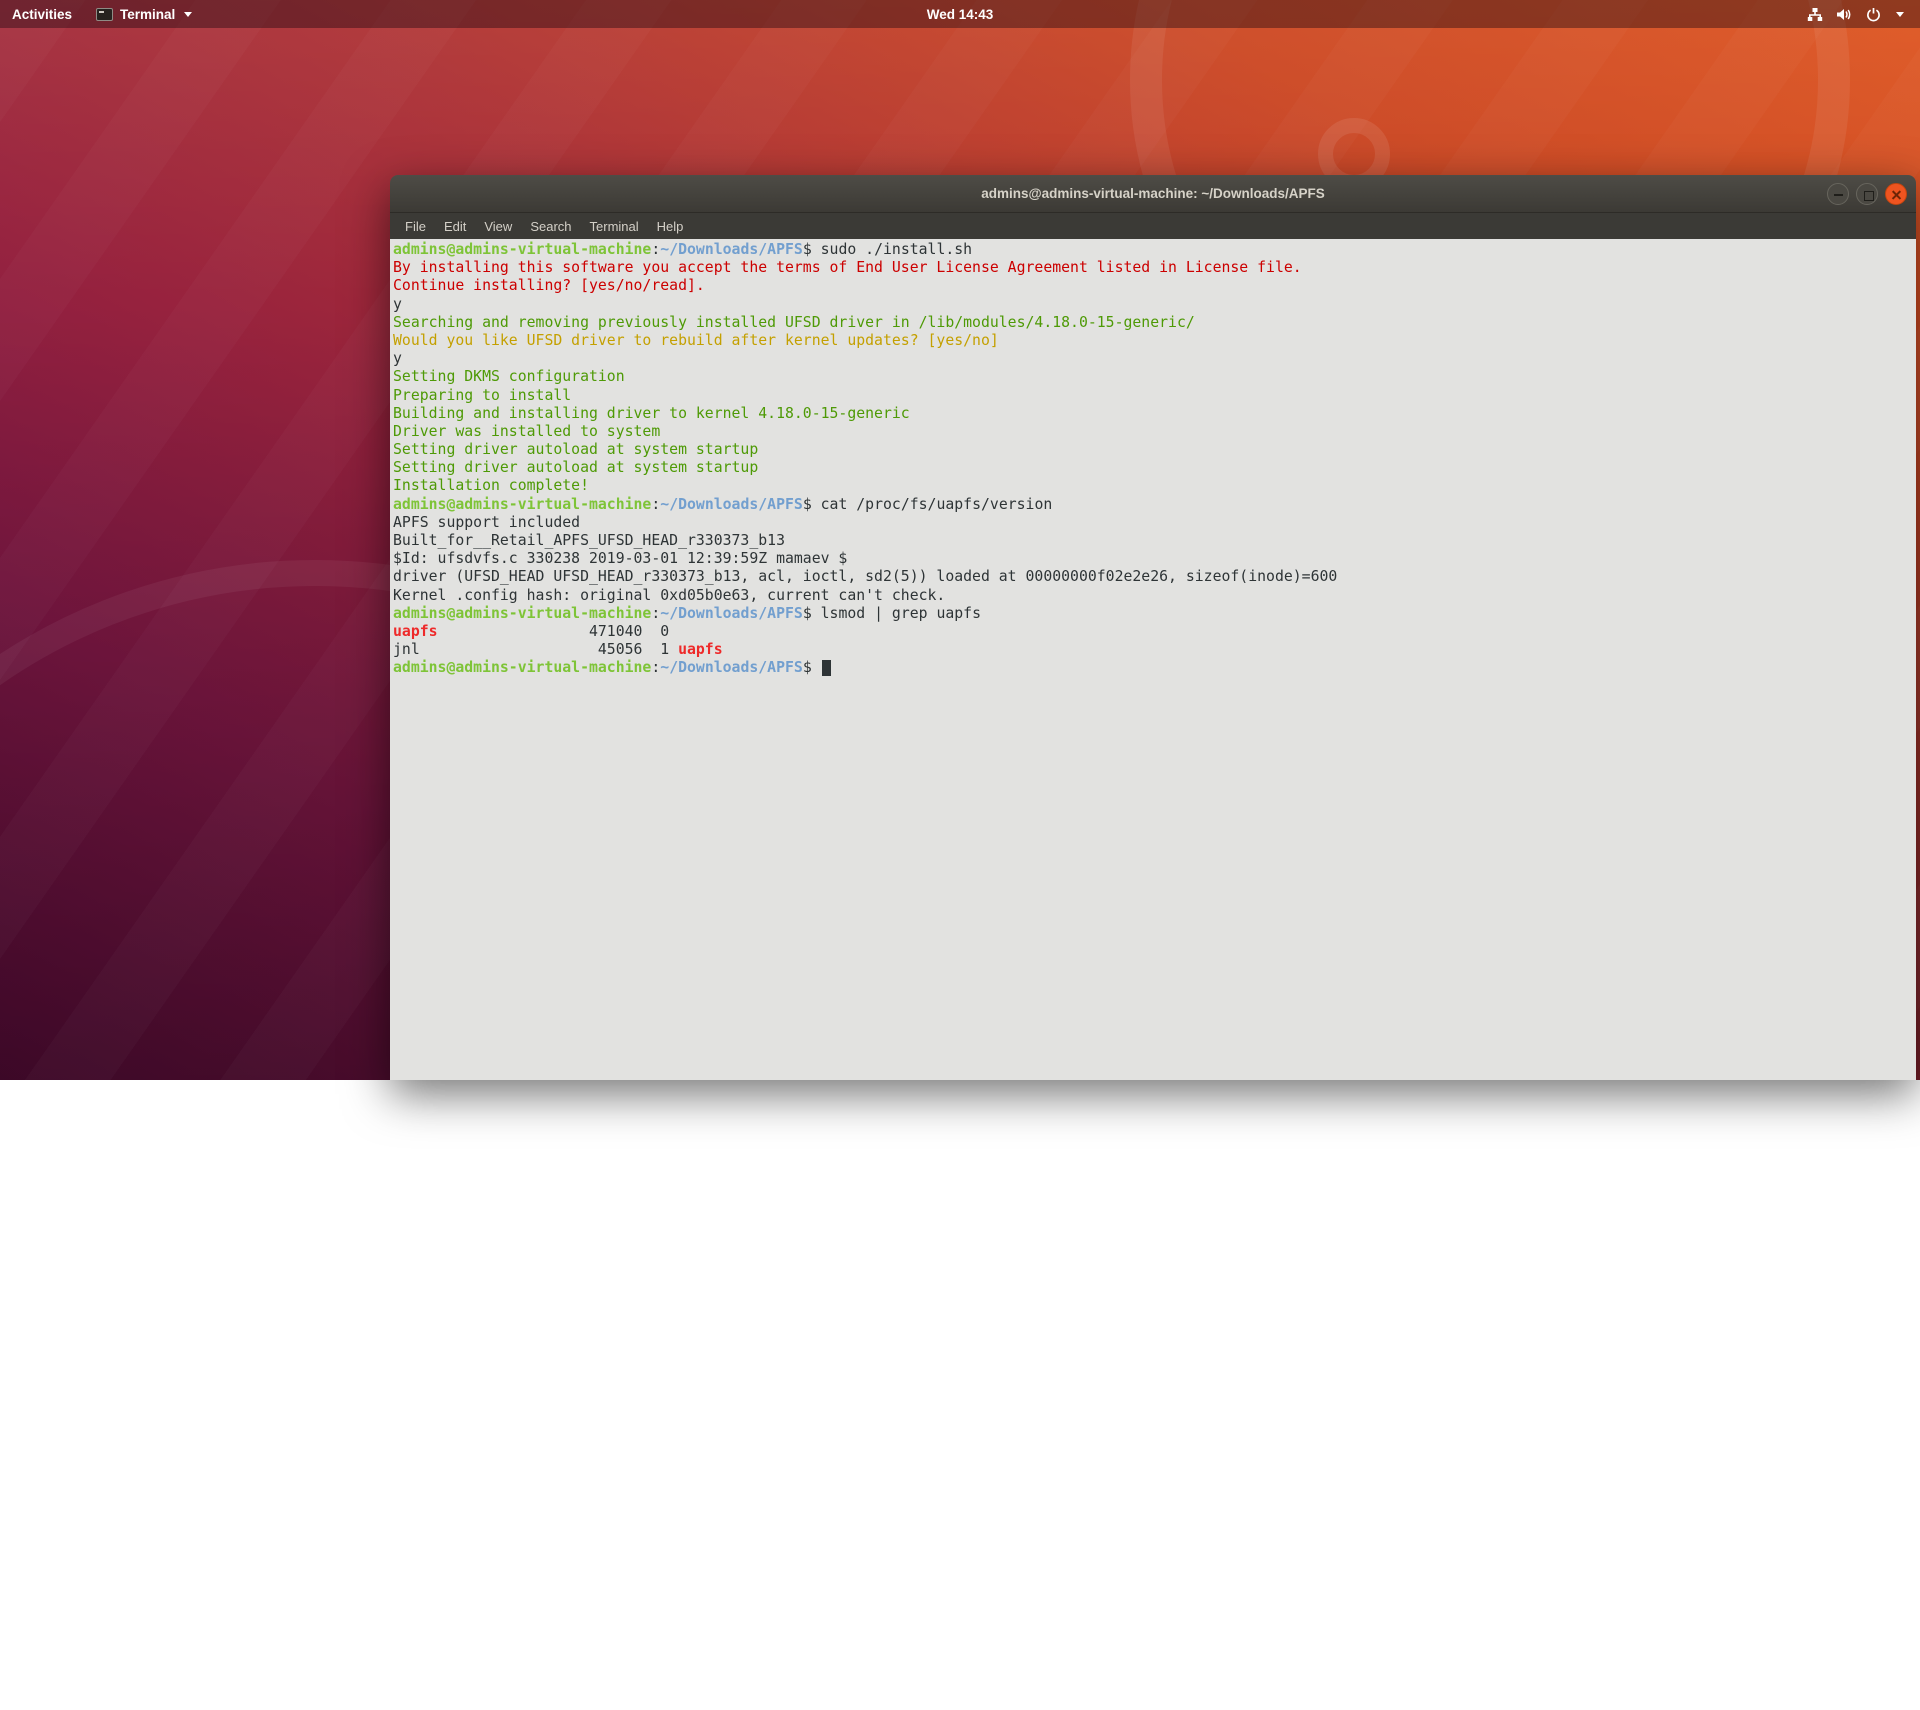 The image size is (1920, 1710). What do you see at coordinates (826, 668) in the screenshot?
I see `terminal-cursor` at bounding box center [826, 668].